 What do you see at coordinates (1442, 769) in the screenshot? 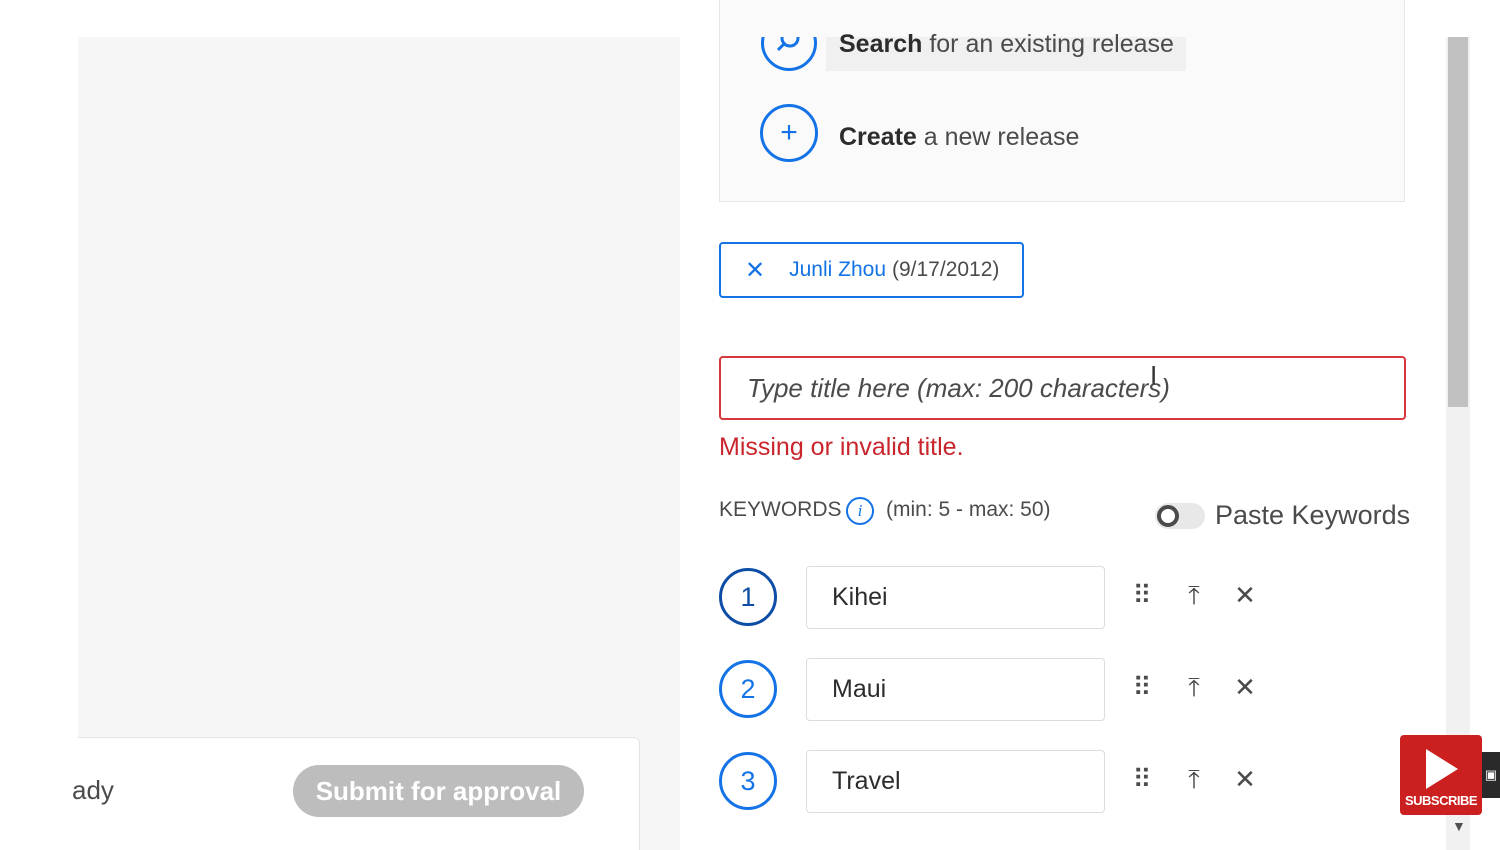
I see `play-icon` at bounding box center [1442, 769].